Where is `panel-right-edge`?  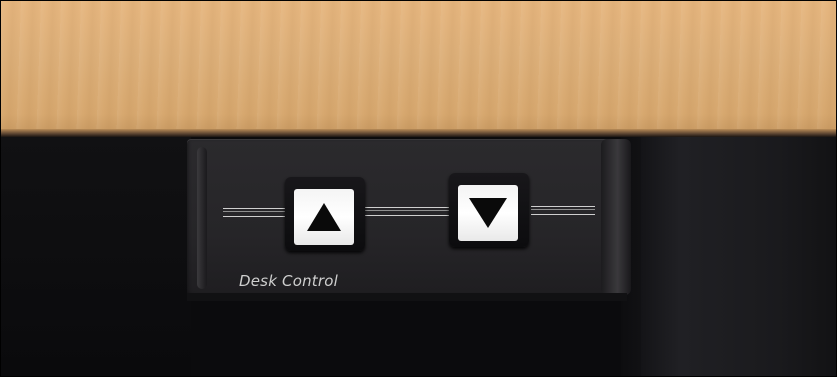 panel-right-edge is located at coordinates (616, 217).